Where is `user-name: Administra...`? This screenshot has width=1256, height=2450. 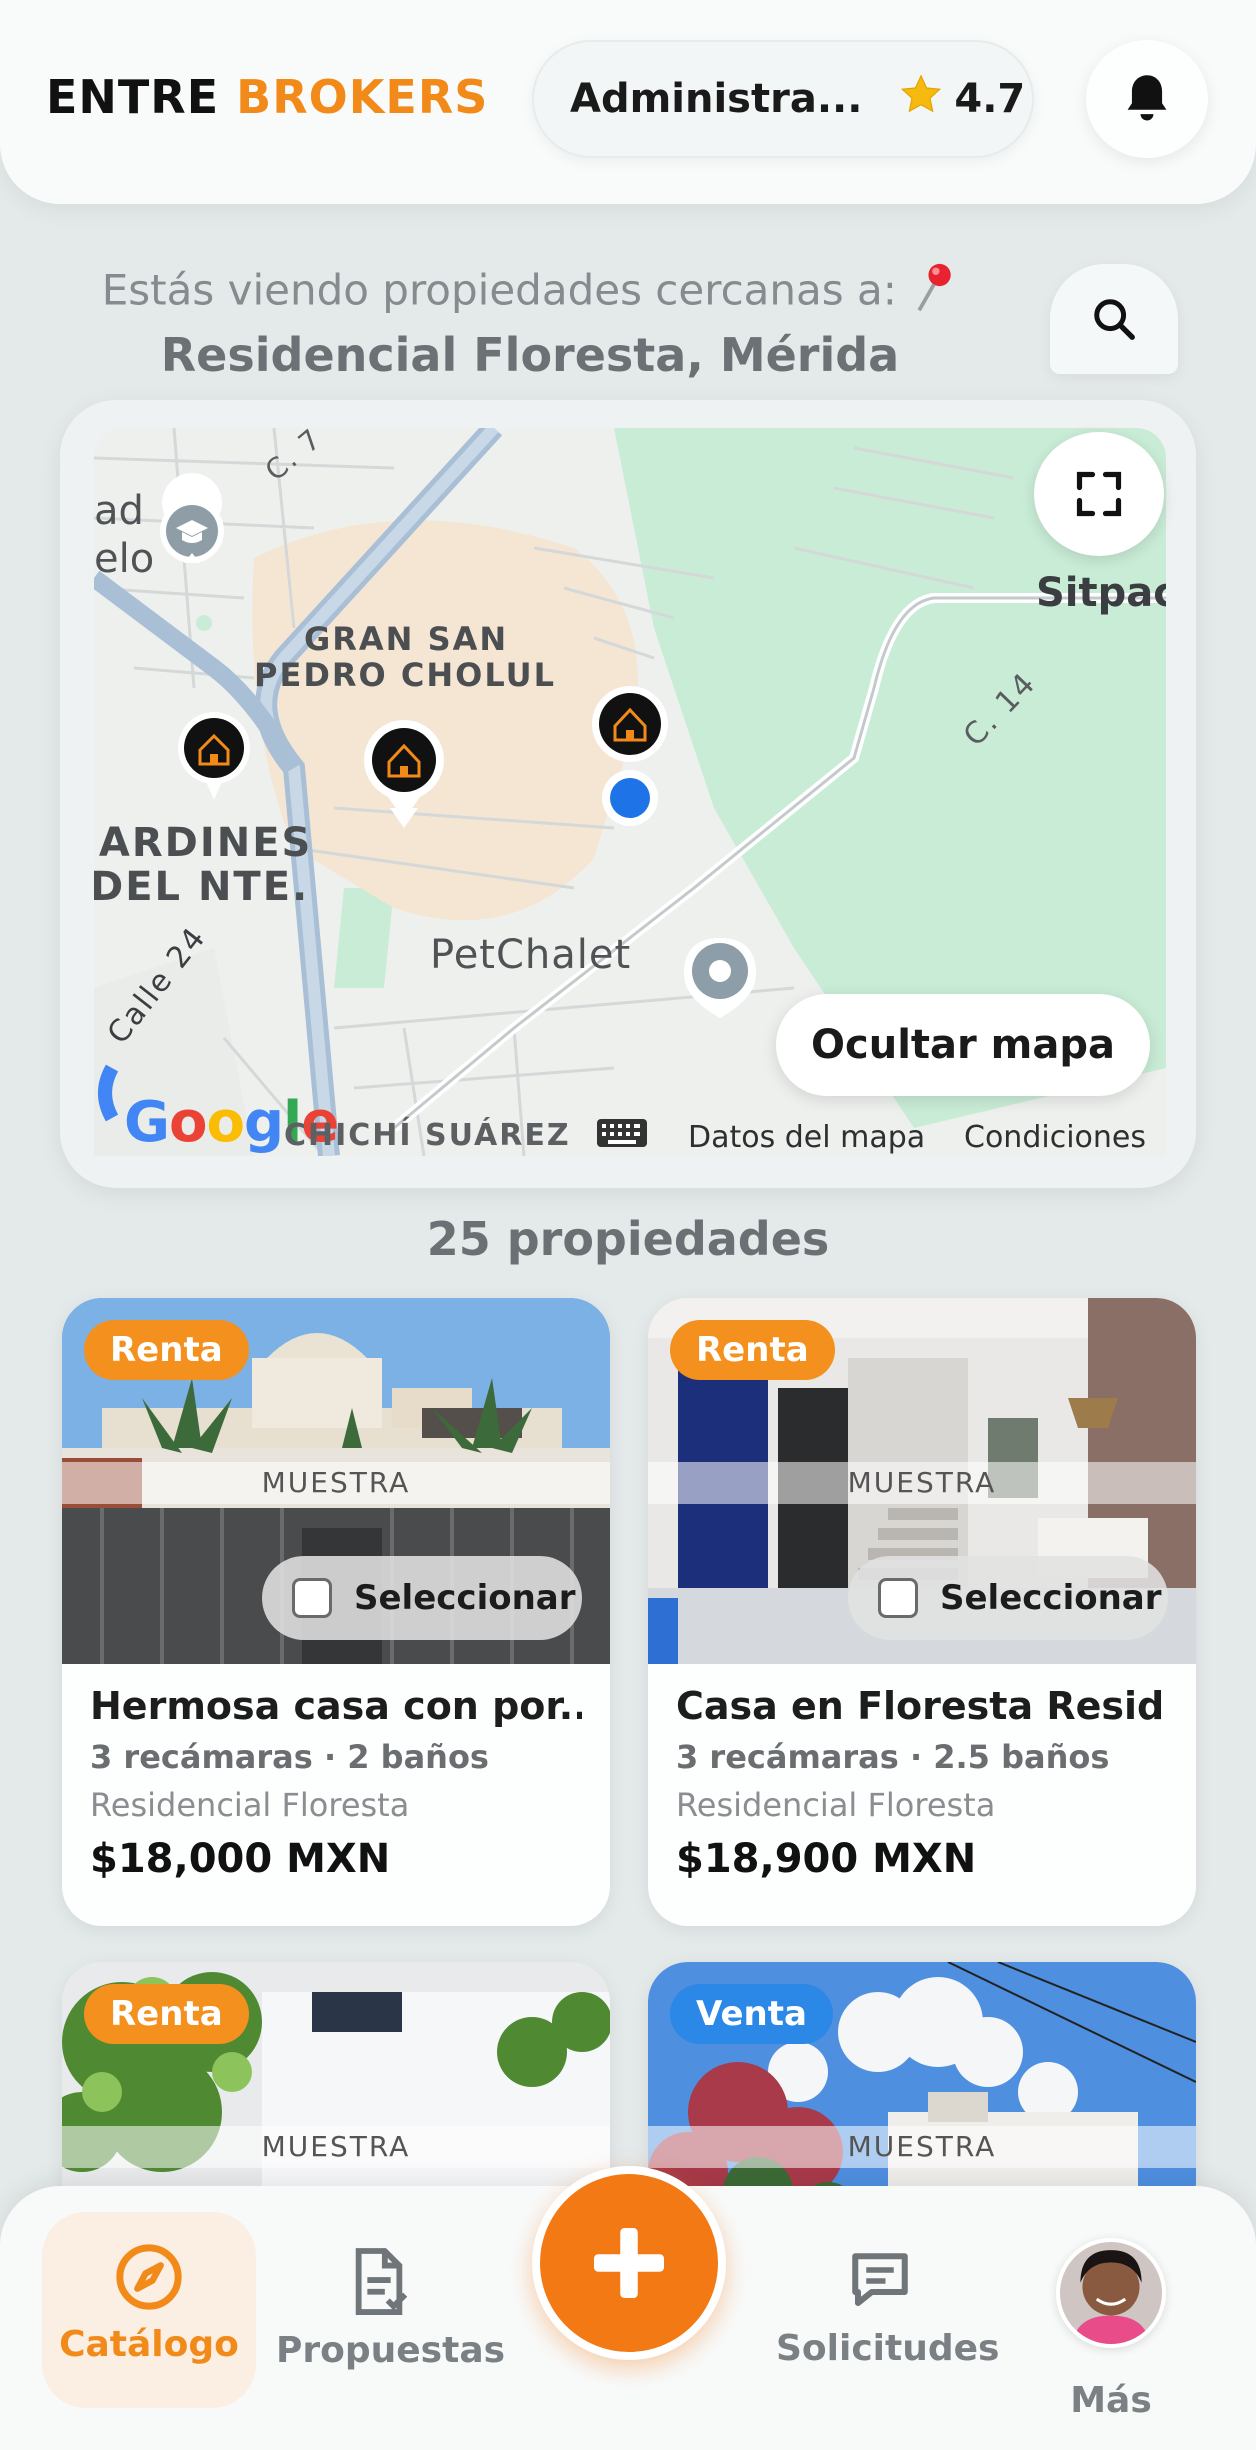 user-name: Administra... is located at coordinates (716, 99).